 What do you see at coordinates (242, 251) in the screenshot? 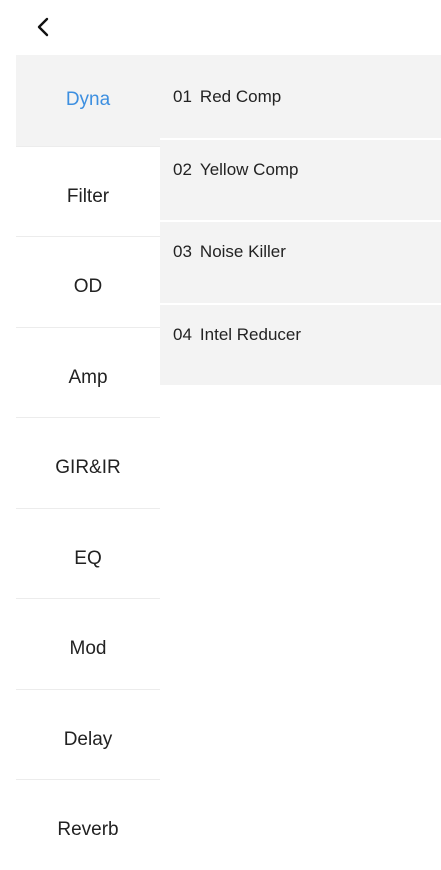
I see `effect-name: Noise Killer` at bounding box center [242, 251].